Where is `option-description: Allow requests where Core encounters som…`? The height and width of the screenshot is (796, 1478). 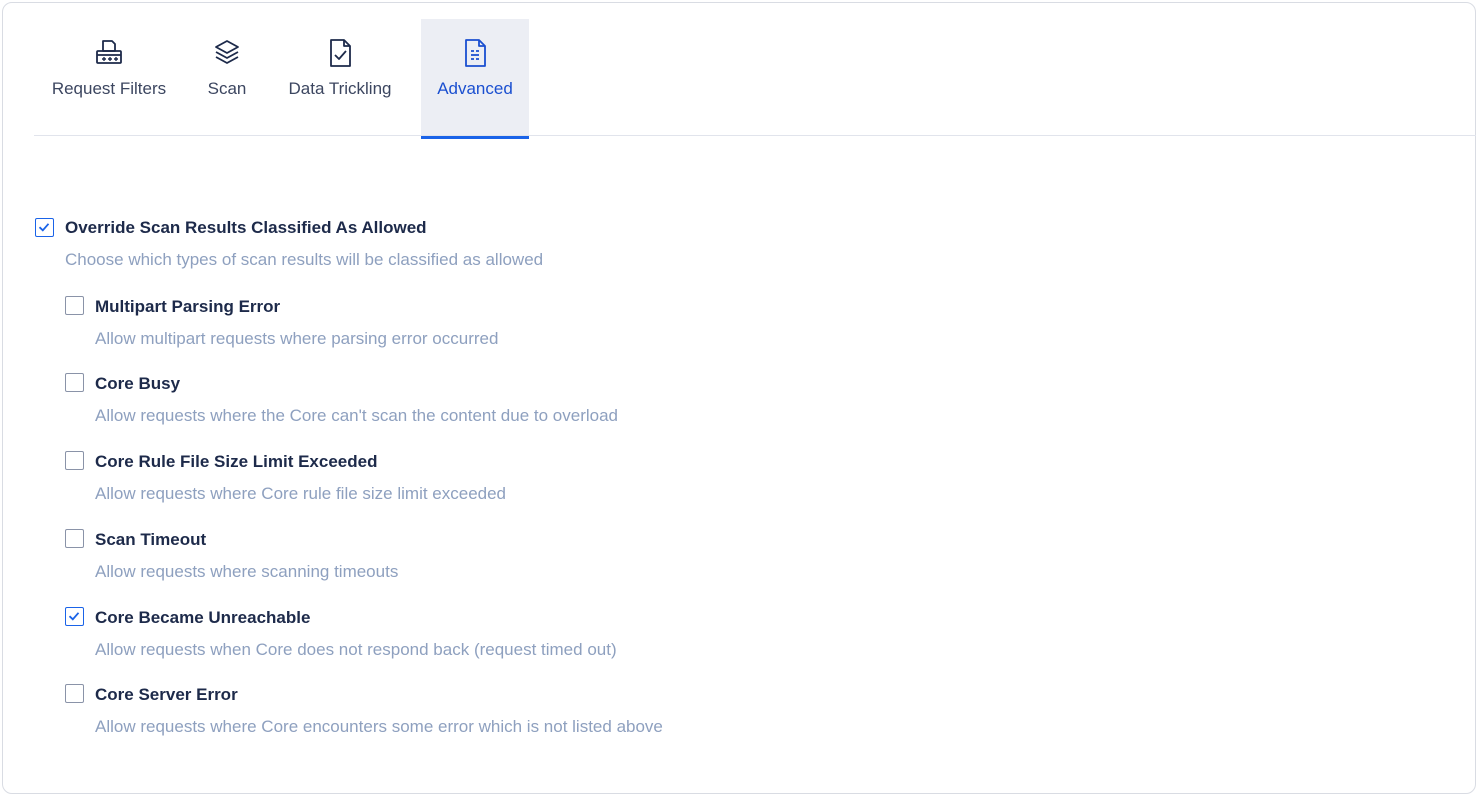 option-description: Allow requests where Core encounters som… is located at coordinates (379, 726).